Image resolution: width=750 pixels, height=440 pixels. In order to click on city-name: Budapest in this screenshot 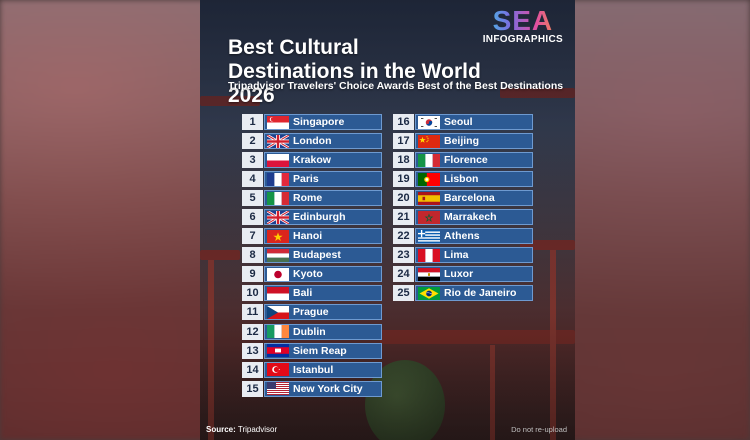, I will do `click(317, 255)`.